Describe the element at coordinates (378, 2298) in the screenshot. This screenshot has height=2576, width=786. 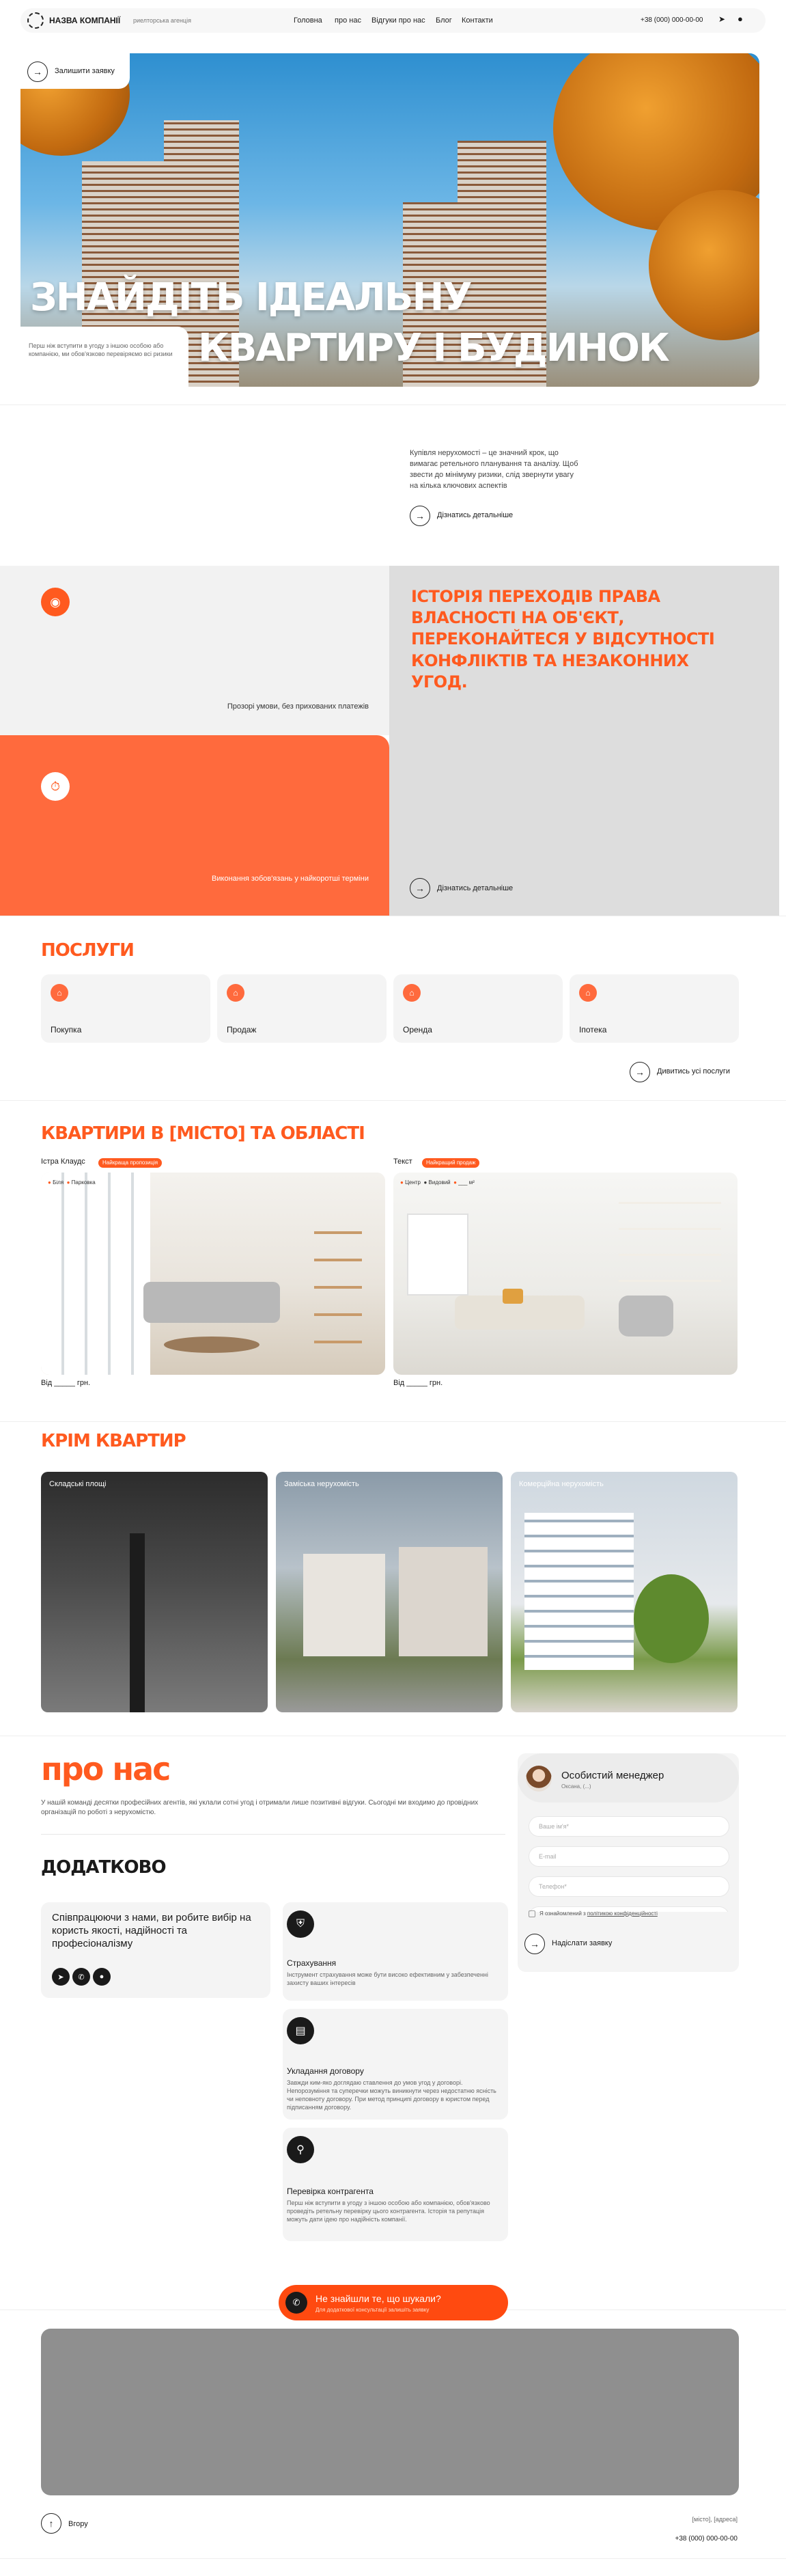
I see `floating-cta-title: Не знайшли те, що шукали?` at that location.